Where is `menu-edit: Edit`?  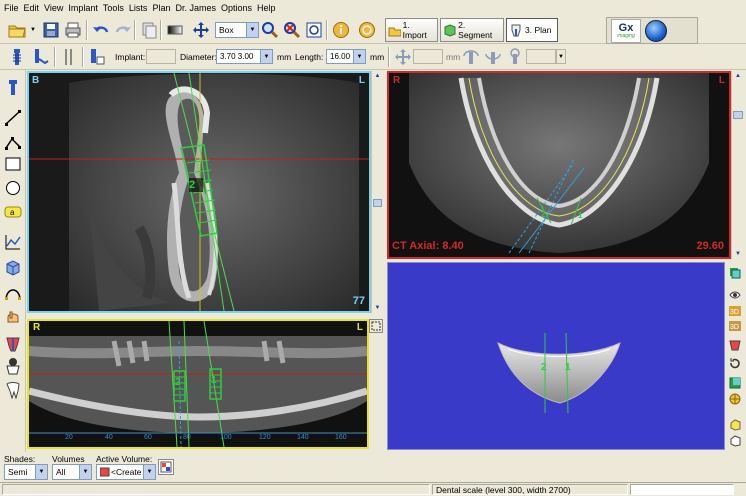 menu-edit: Edit is located at coordinates (34, 8).